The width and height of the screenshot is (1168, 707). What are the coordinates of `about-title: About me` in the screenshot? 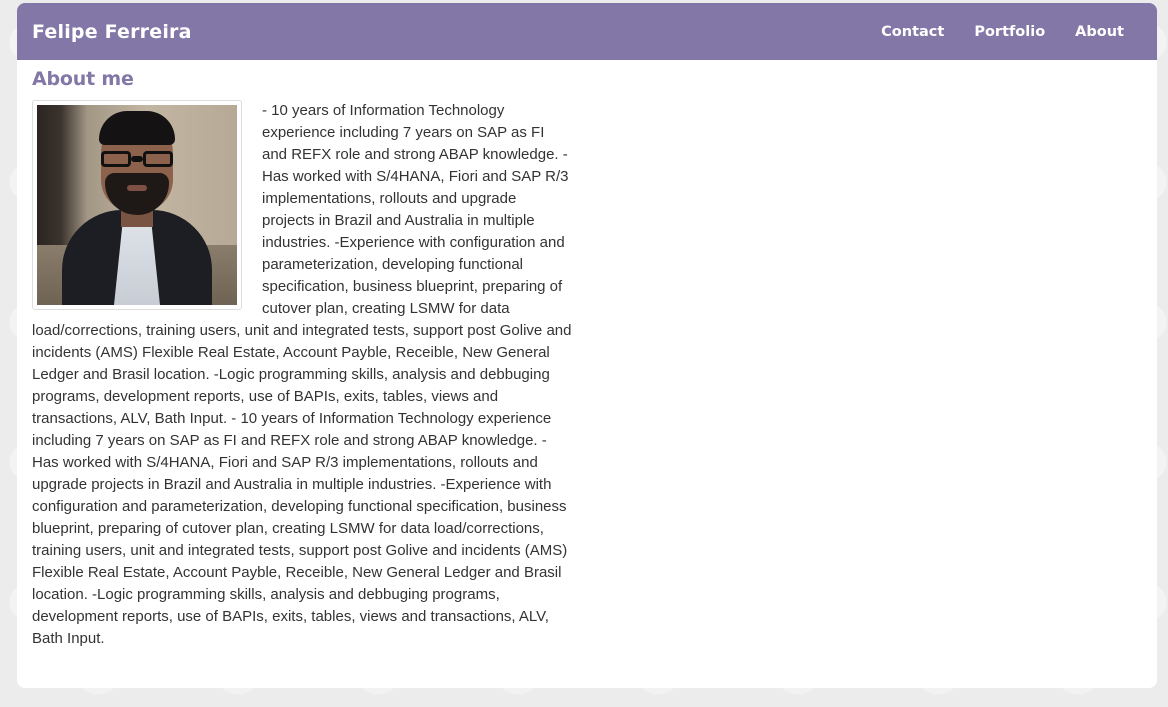 It's located at (83, 79).